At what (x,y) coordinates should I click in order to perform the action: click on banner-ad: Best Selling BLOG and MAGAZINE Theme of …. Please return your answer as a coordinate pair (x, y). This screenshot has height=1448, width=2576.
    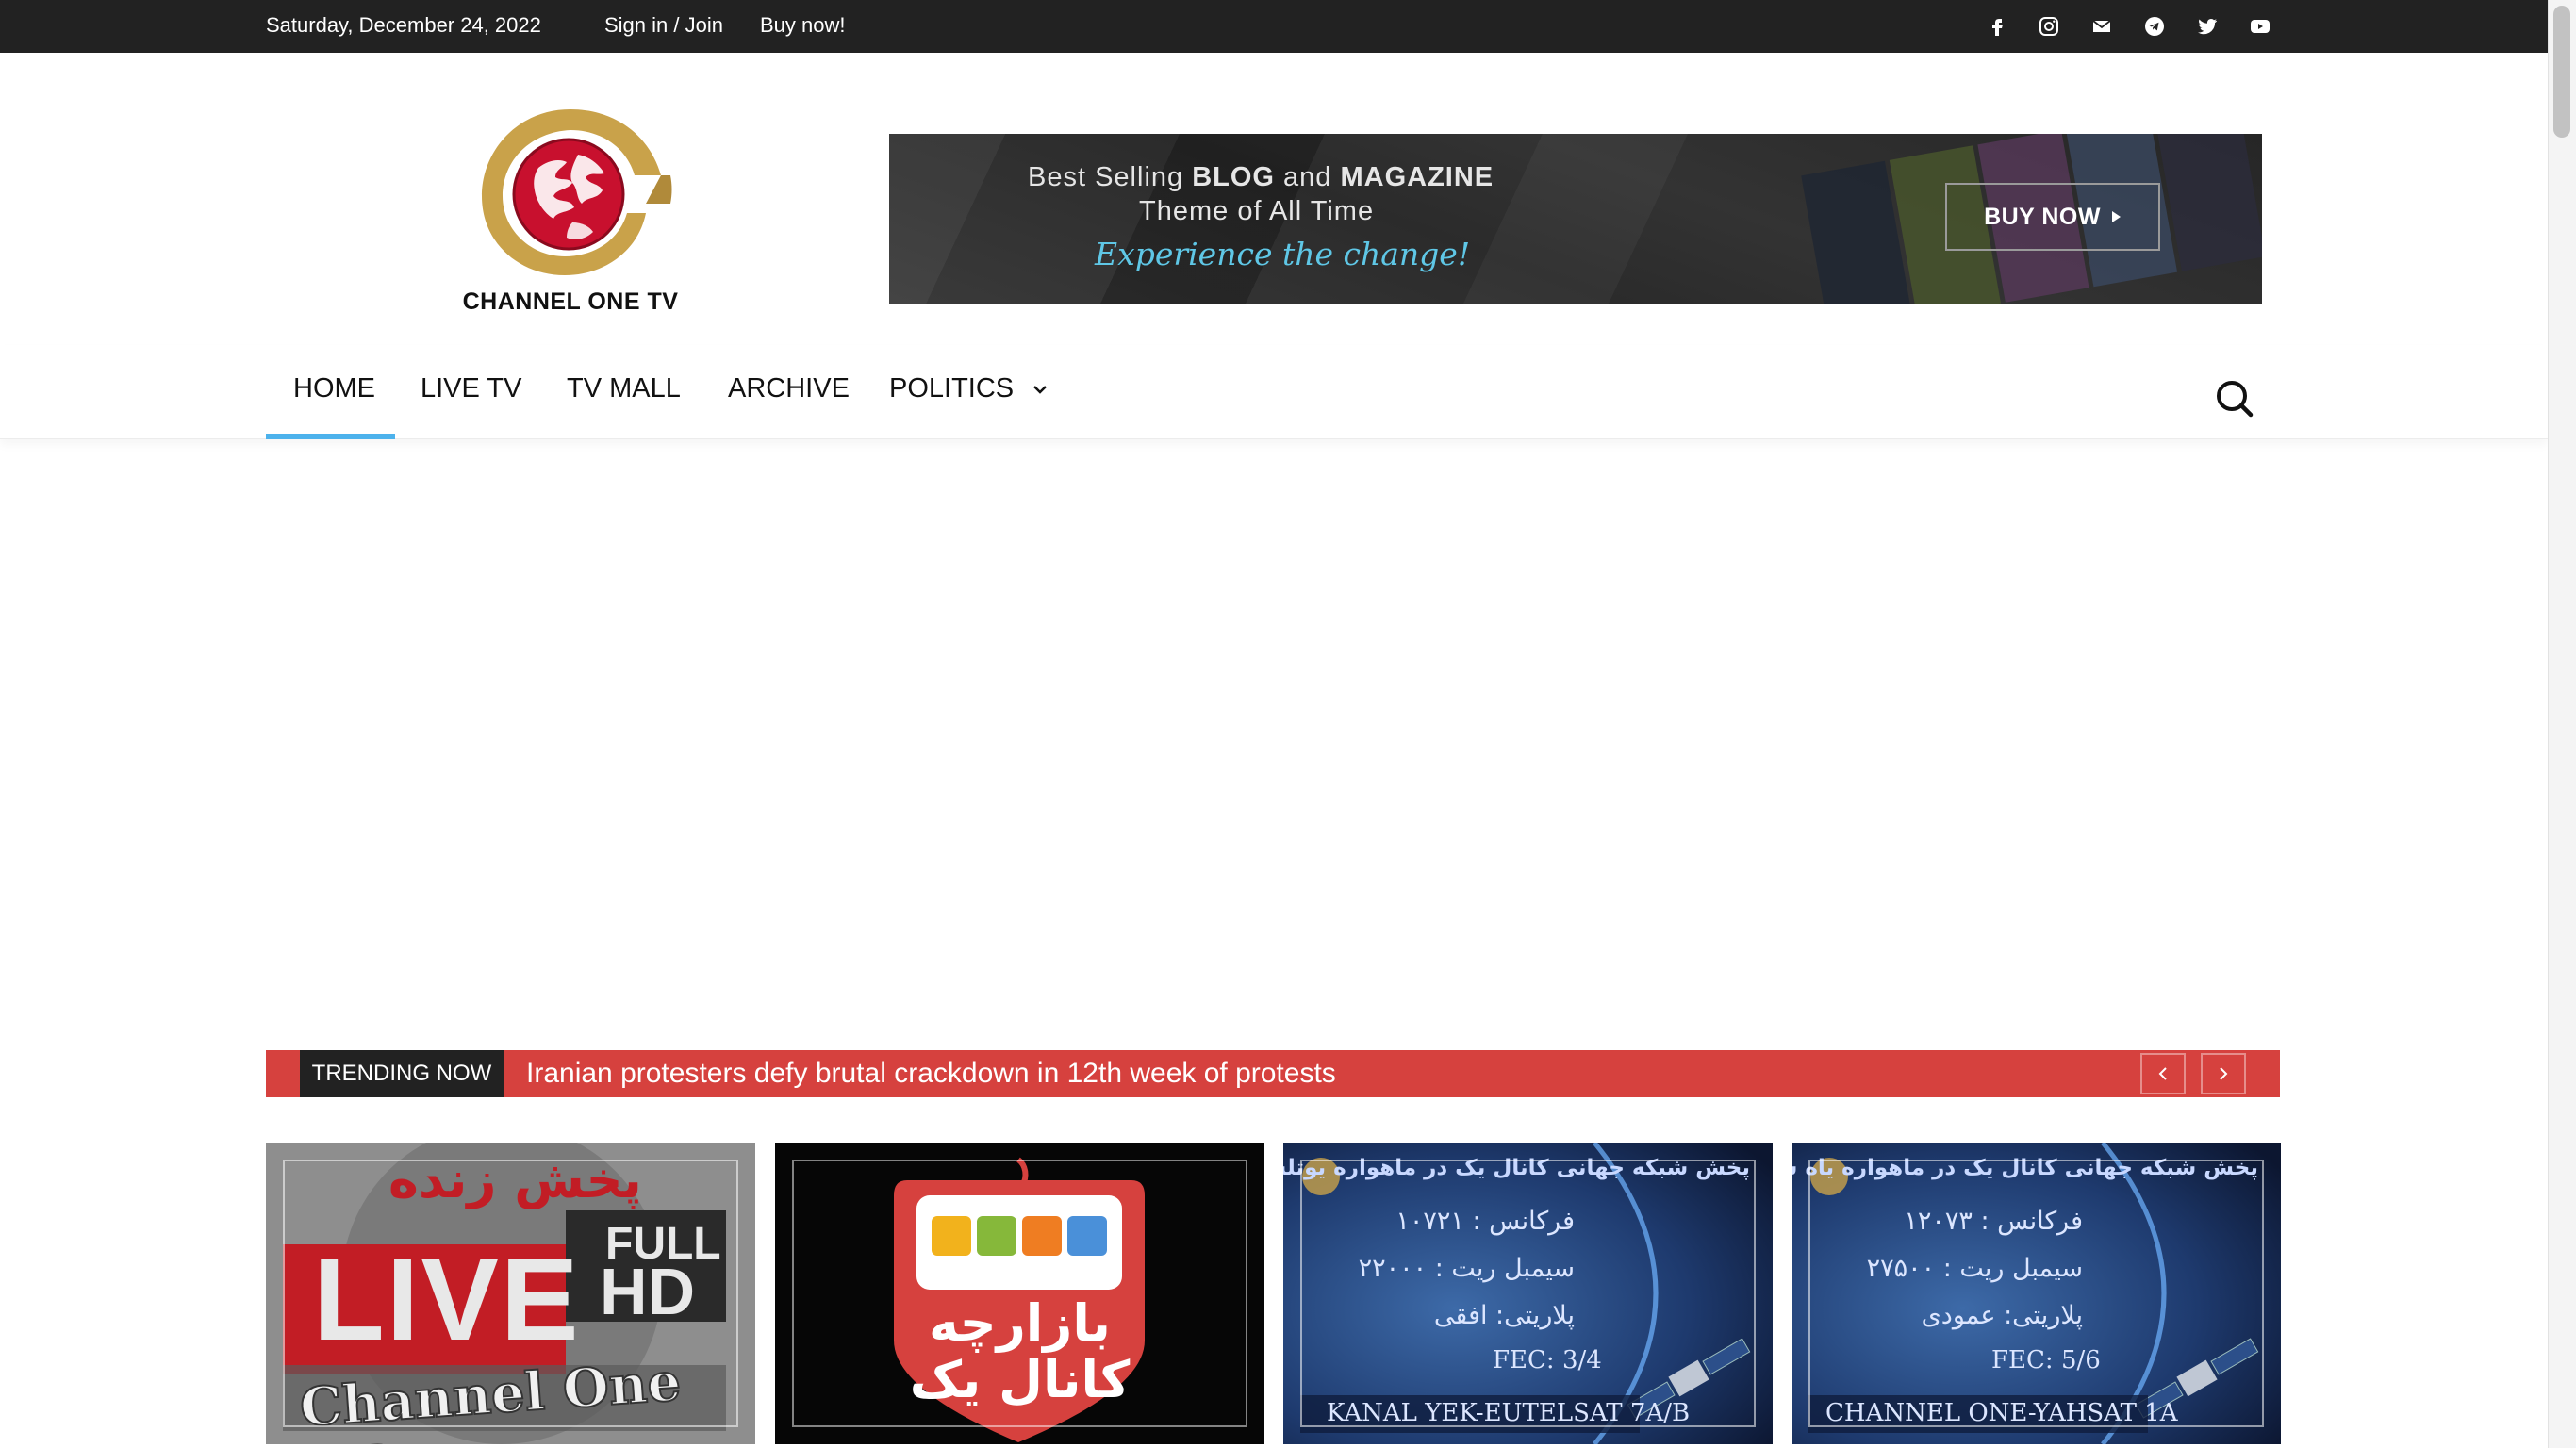
    Looking at the image, I should click on (1575, 219).